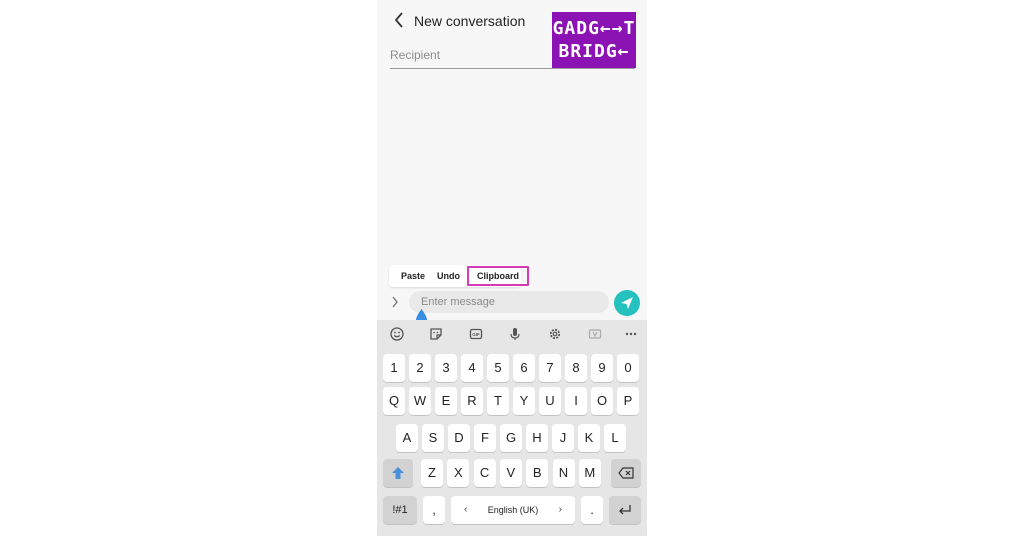  I want to click on letter-key: T, so click(498, 401).